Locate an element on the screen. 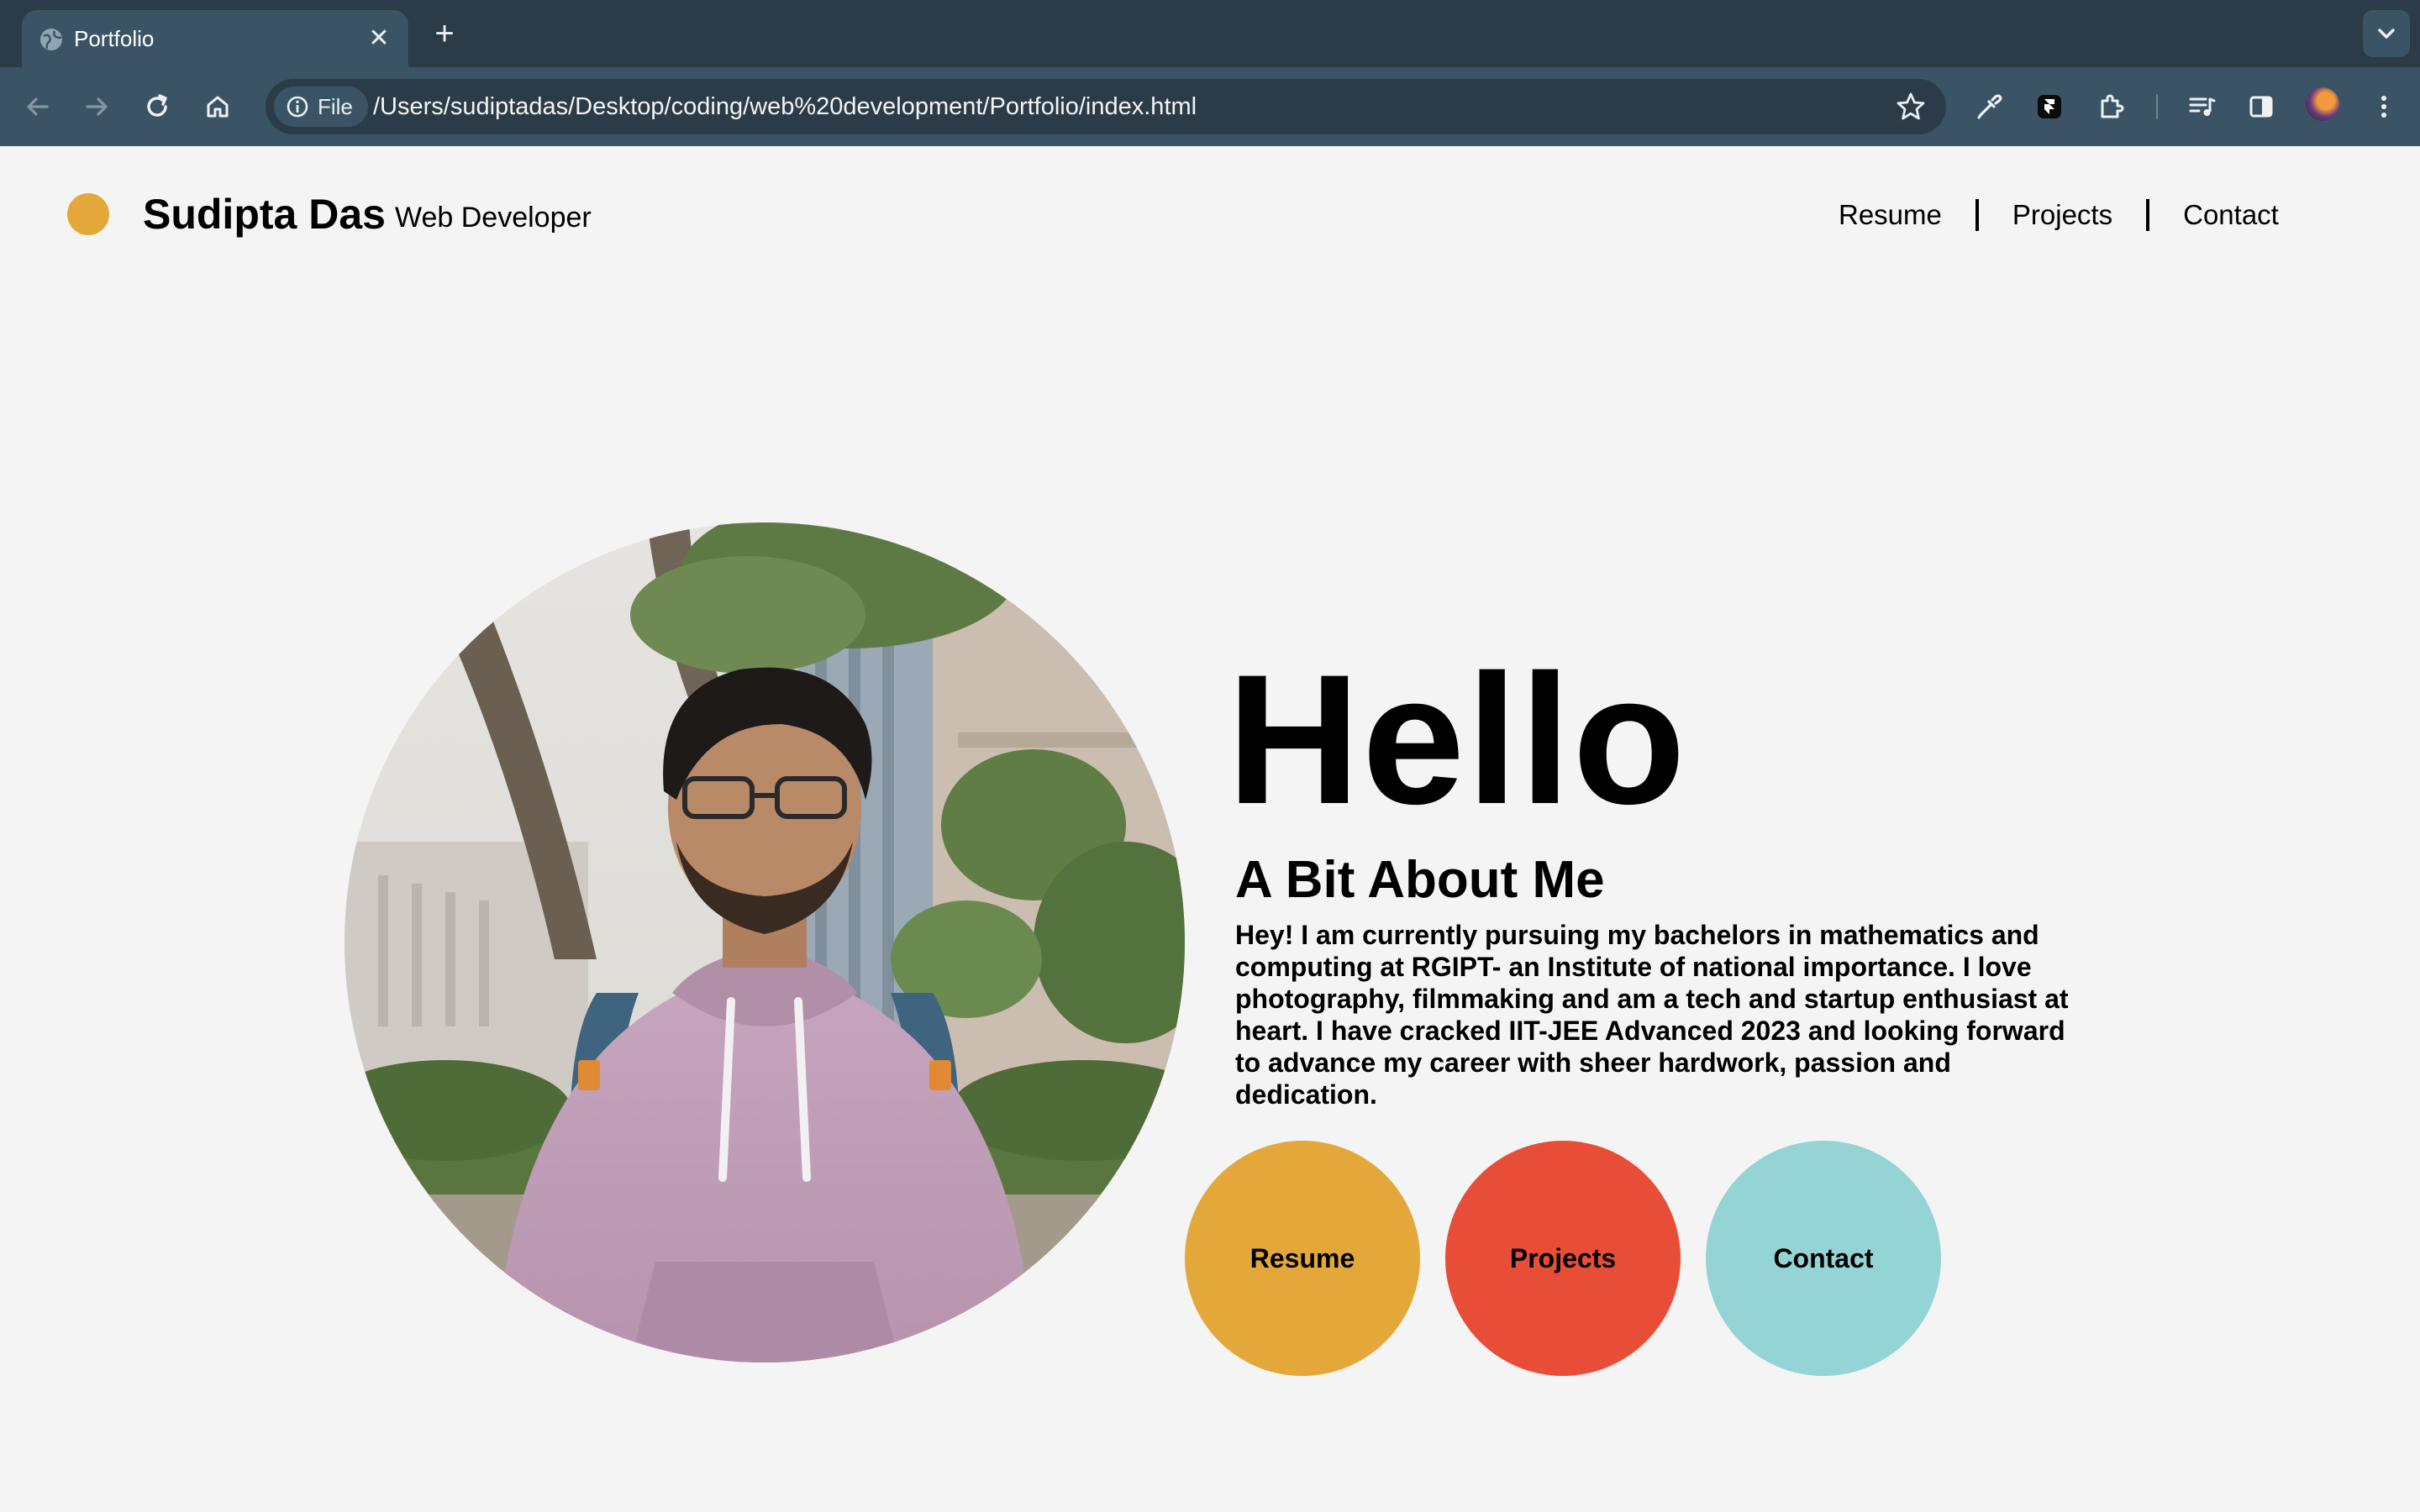 Image resolution: width=2420 pixels, height=1512 pixels. side-panel-icon is located at coordinates (2261, 107).